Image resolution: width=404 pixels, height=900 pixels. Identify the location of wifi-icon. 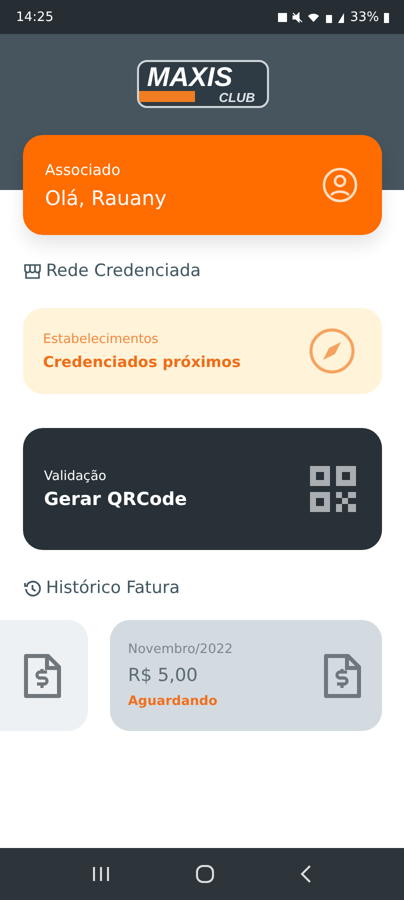
(313, 17).